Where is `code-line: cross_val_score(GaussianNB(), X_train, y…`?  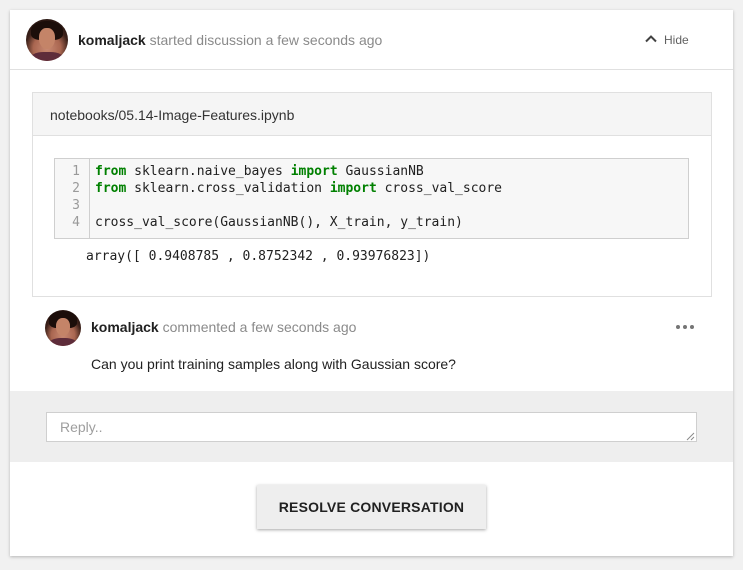 code-line: cross_val_score(GaussianNB(), X_train, y… is located at coordinates (279, 222).